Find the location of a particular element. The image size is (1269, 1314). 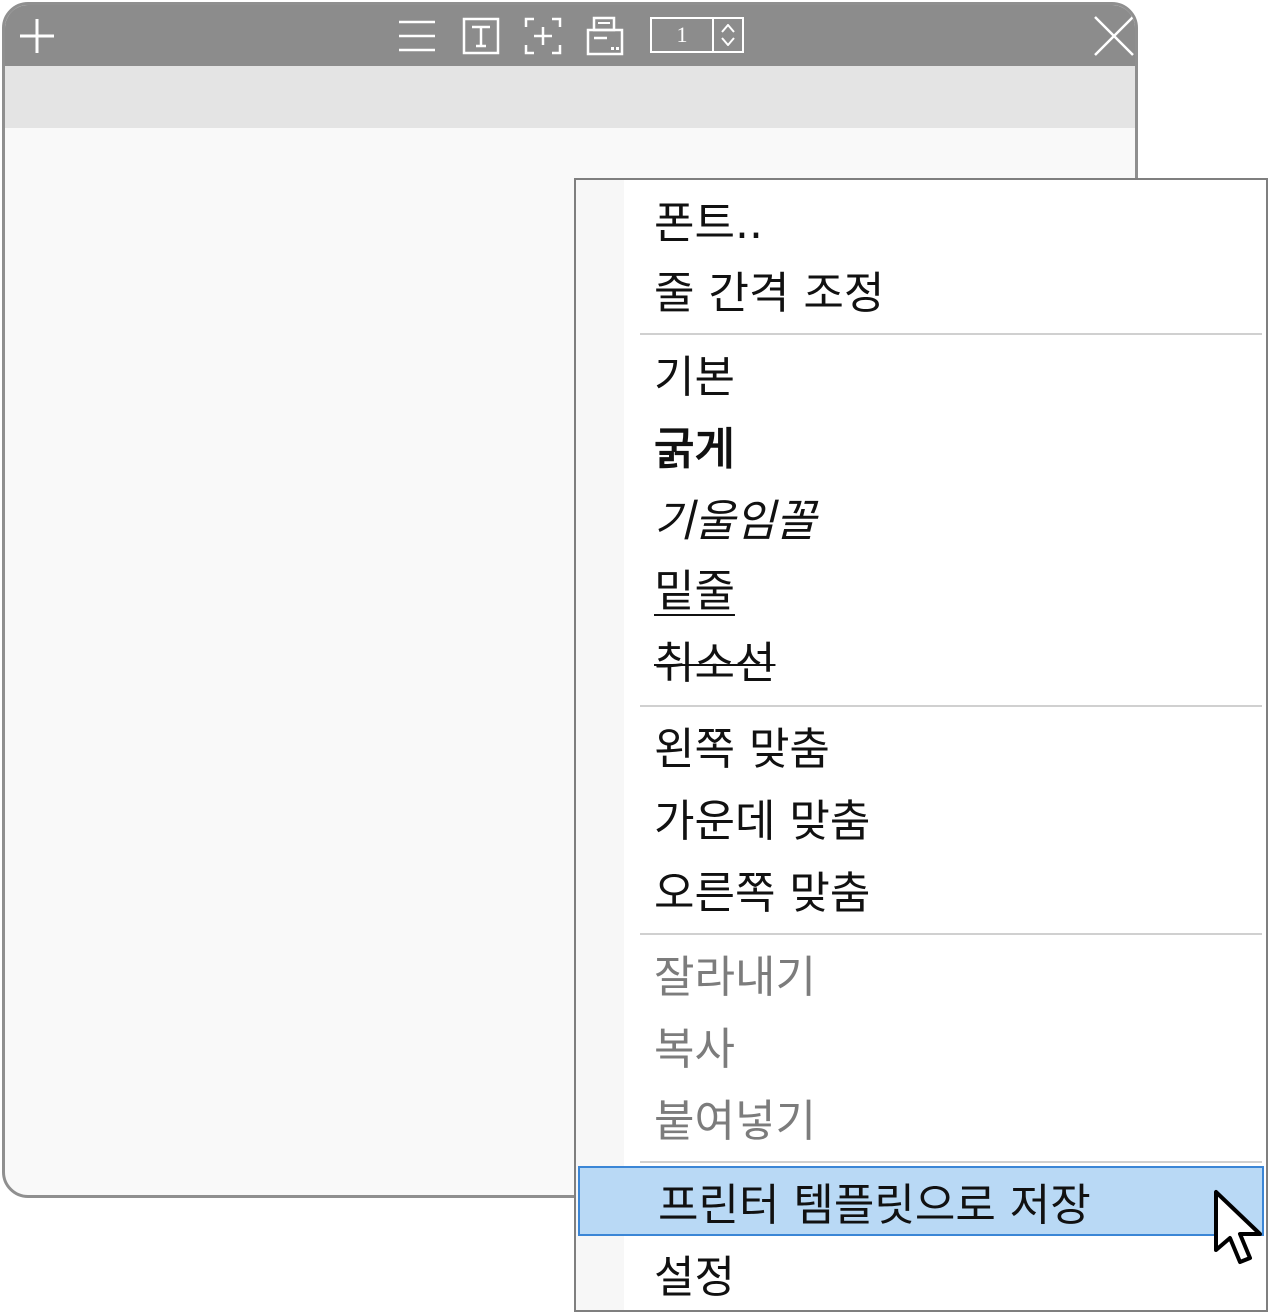

mouse-pointer-icon is located at coordinates (1238, 1227).